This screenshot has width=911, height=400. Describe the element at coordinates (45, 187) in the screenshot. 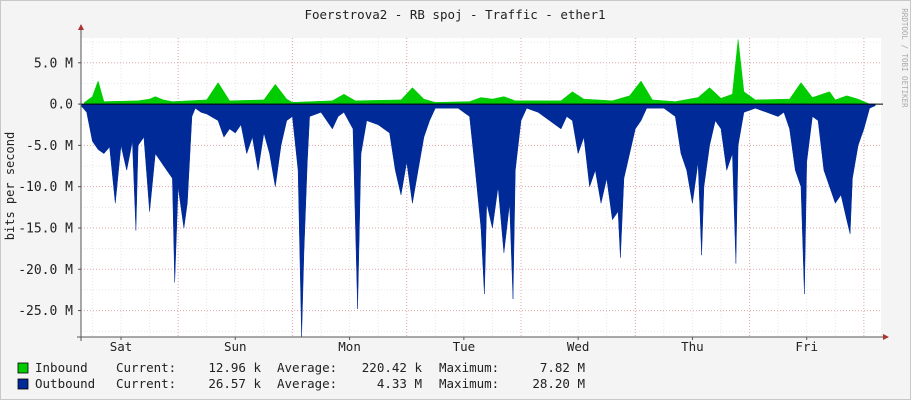

I see `y-tick-label: -10.0 M` at that location.